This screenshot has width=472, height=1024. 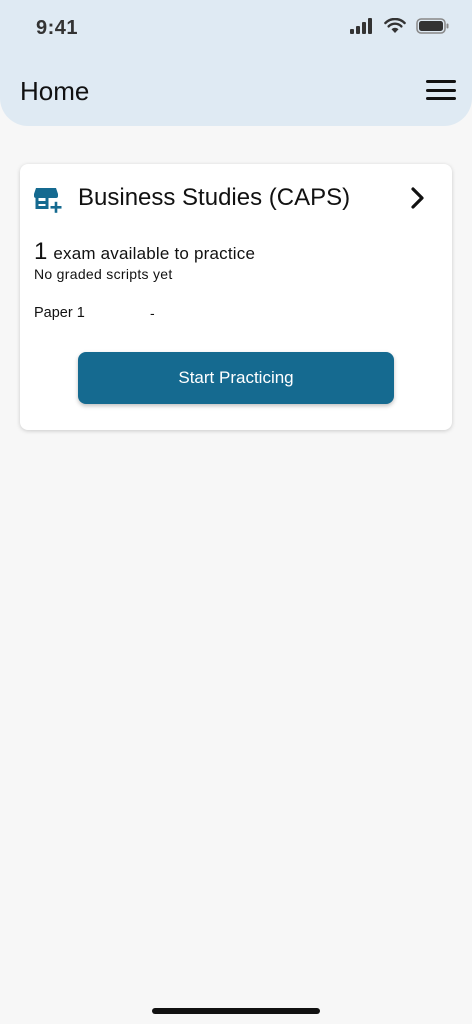 What do you see at coordinates (236, 378) in the screenshot?
I see `start-practicing-button: Start Practicing` at bounding box center [236, 378].